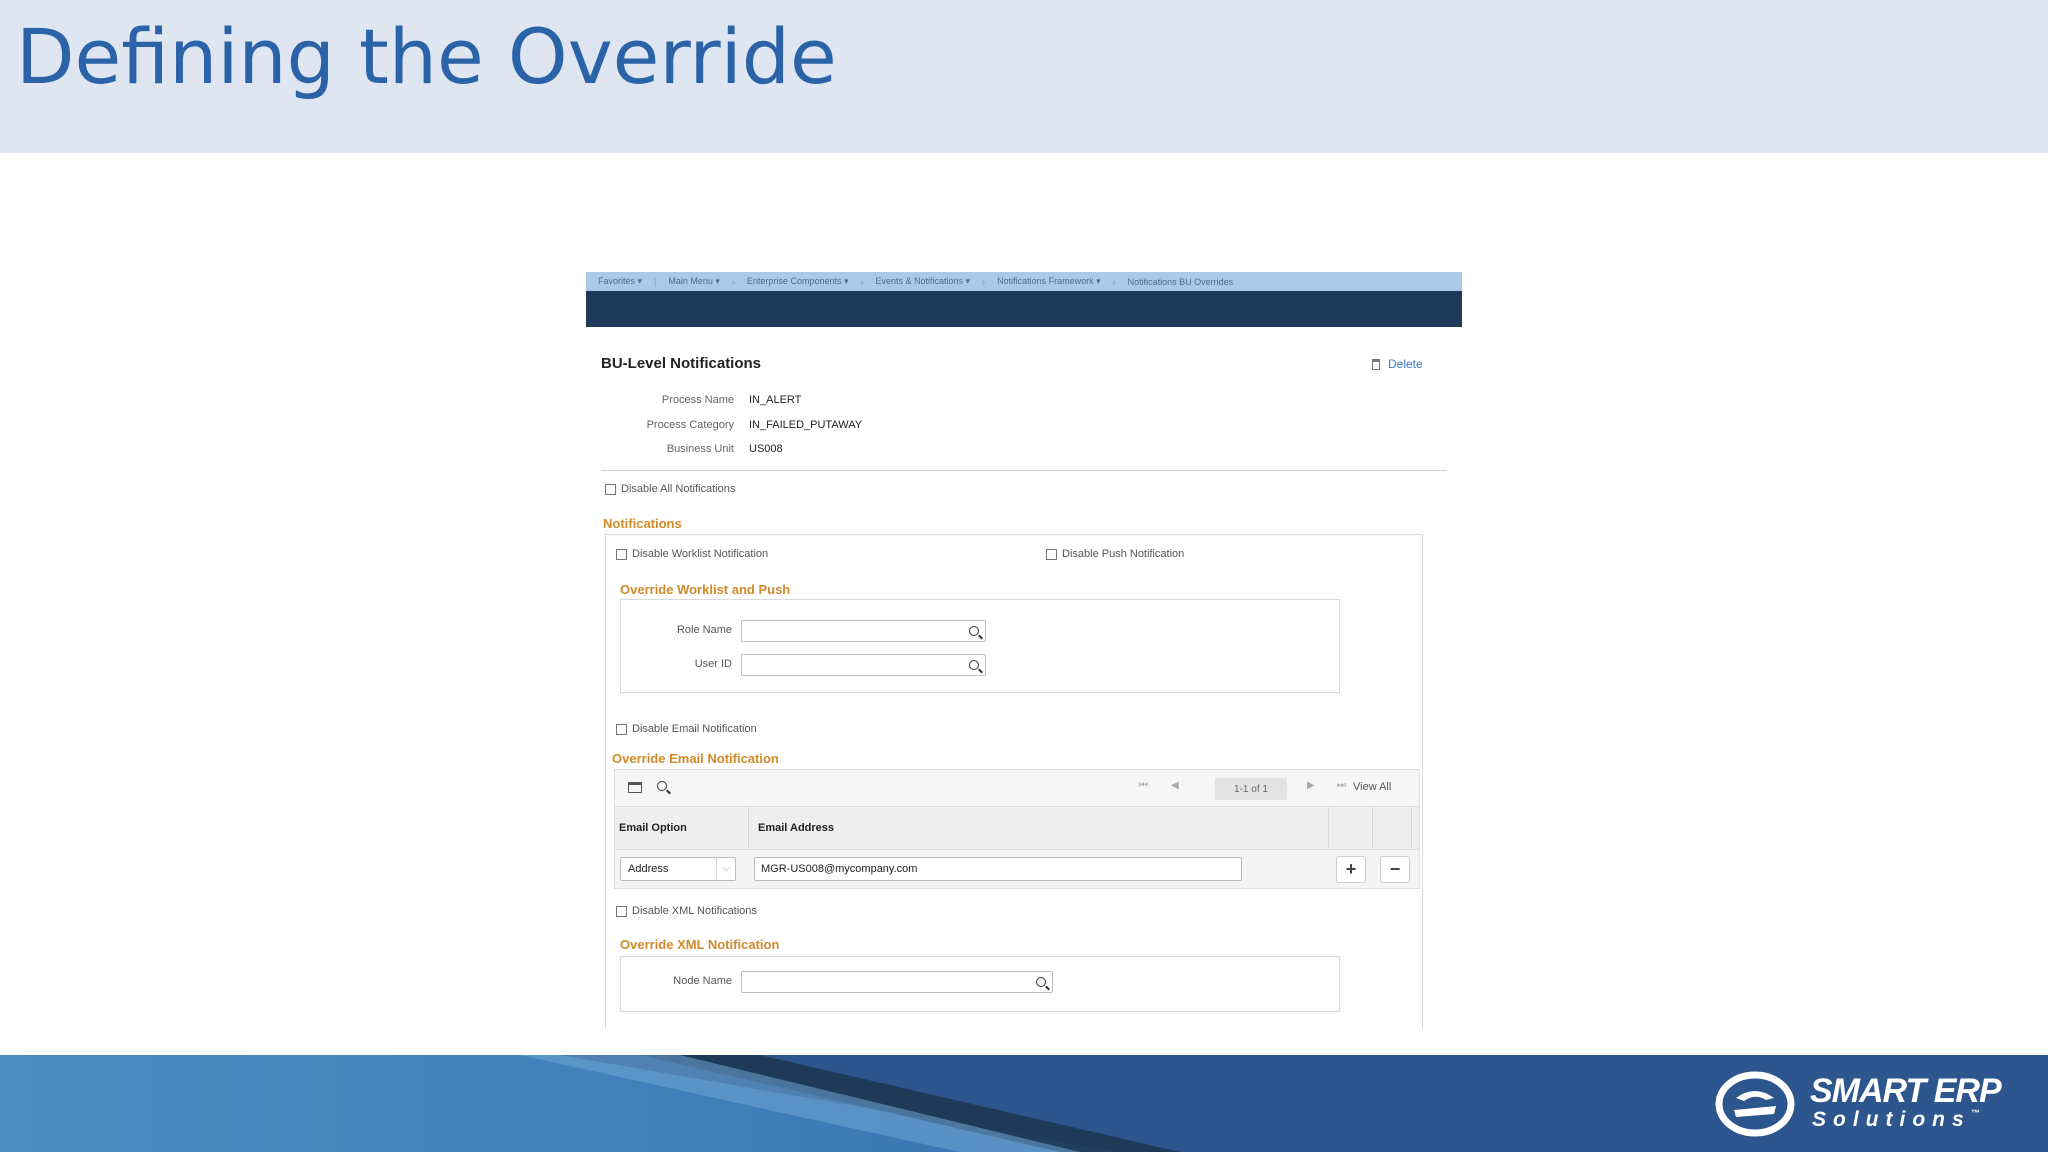 Image resolution: width=2048 pixels, height=1152 pixels. I want to click on nav-notifications-framework: Notifications Framework ▾, so click(1049, 281).